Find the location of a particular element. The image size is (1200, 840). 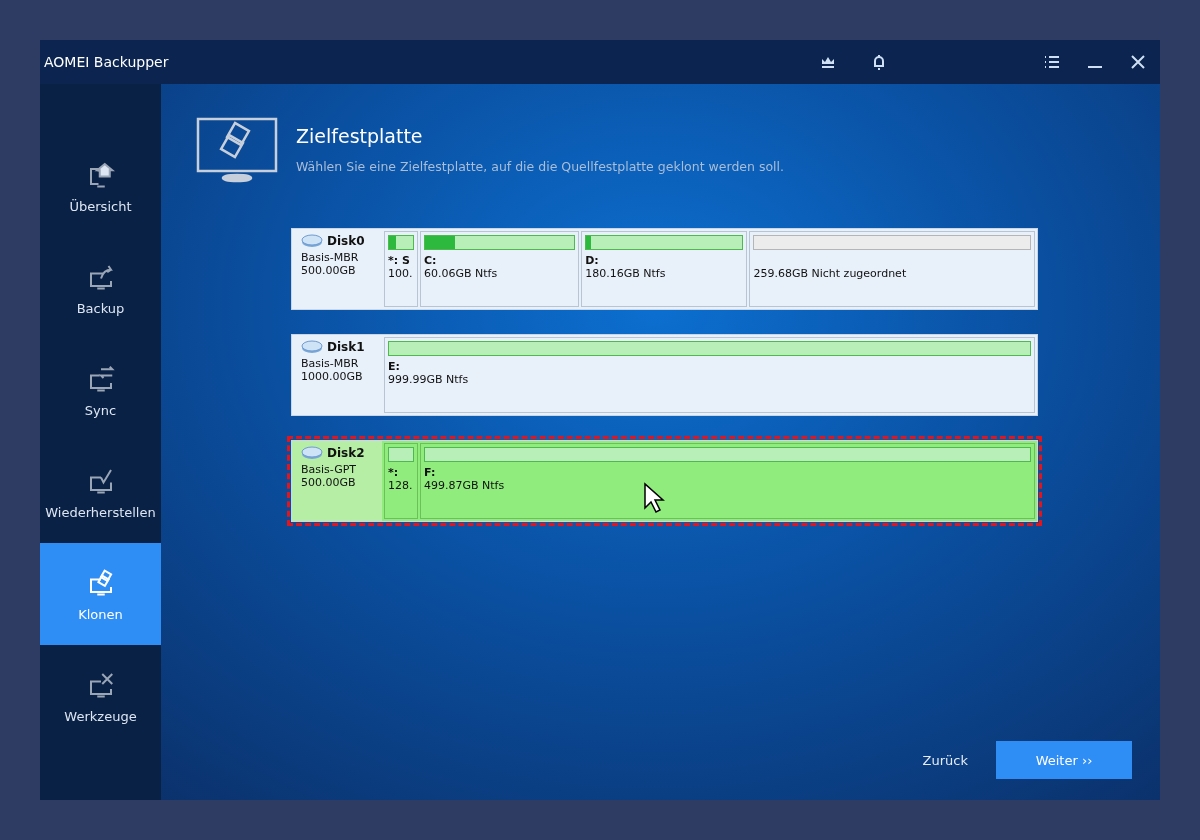

partition-block: *: S 100. is located at coordinates (401, 269).